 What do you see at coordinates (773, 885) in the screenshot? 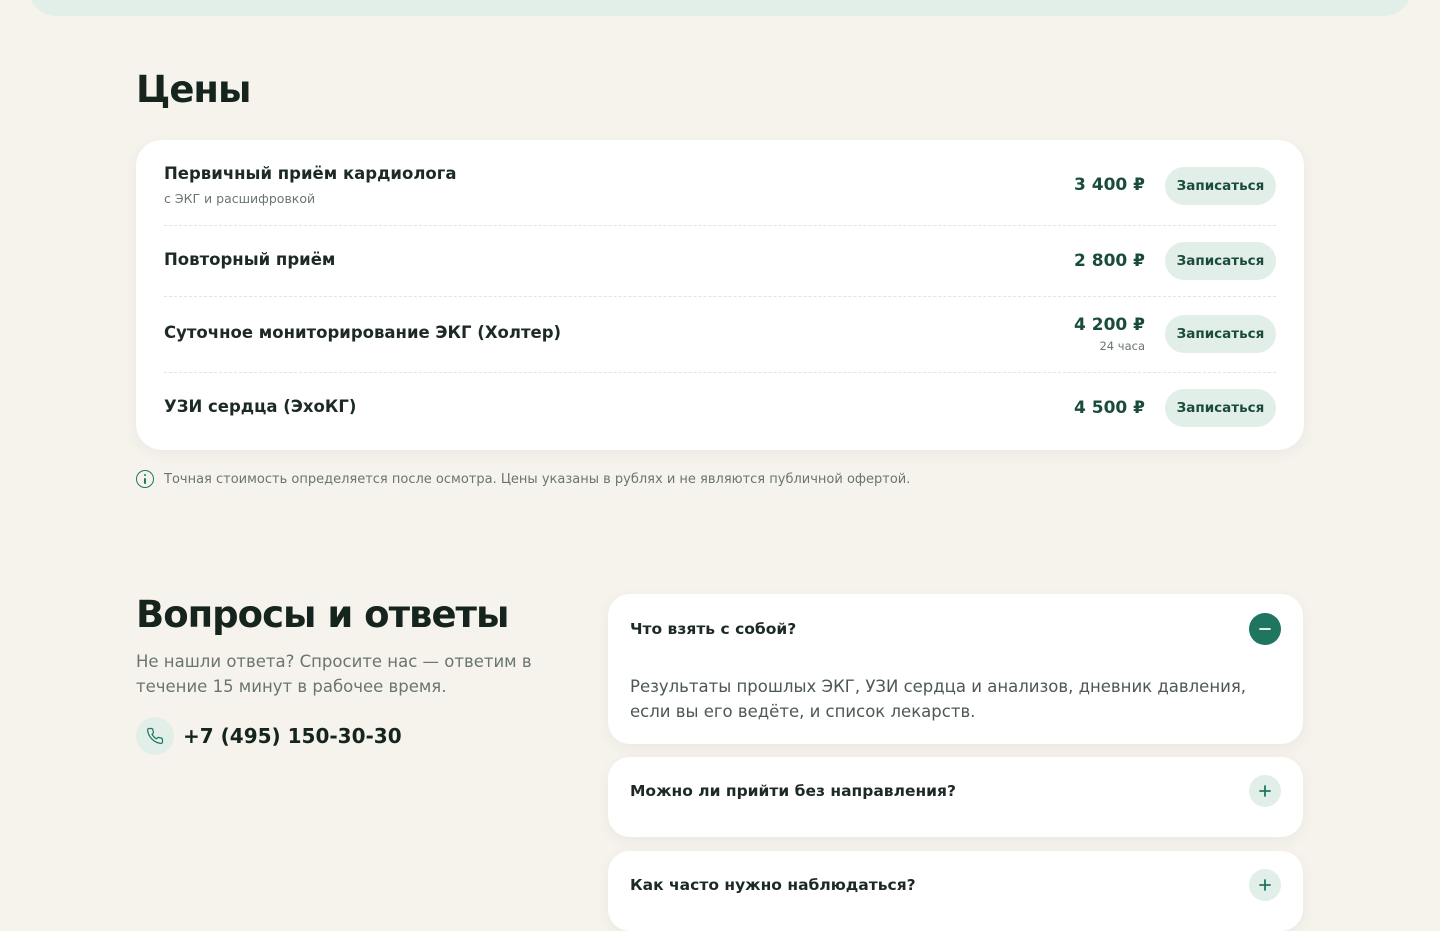
I see `faq-question: Как часто нужно наблюдаться?` at bounding box center [773, 885].